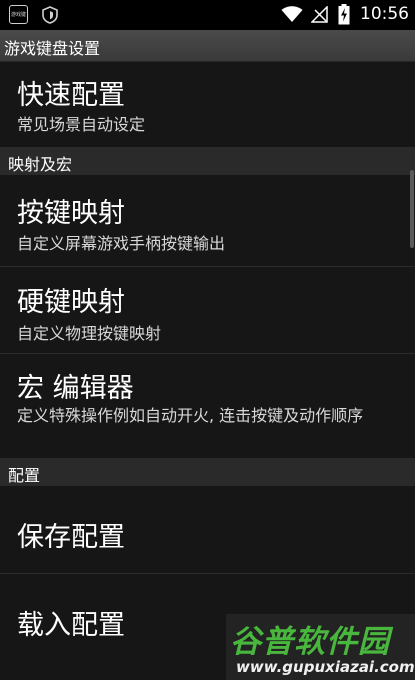 This screenshot has height=680, width=415. I want to click on scrollbar, so click(412, 209).